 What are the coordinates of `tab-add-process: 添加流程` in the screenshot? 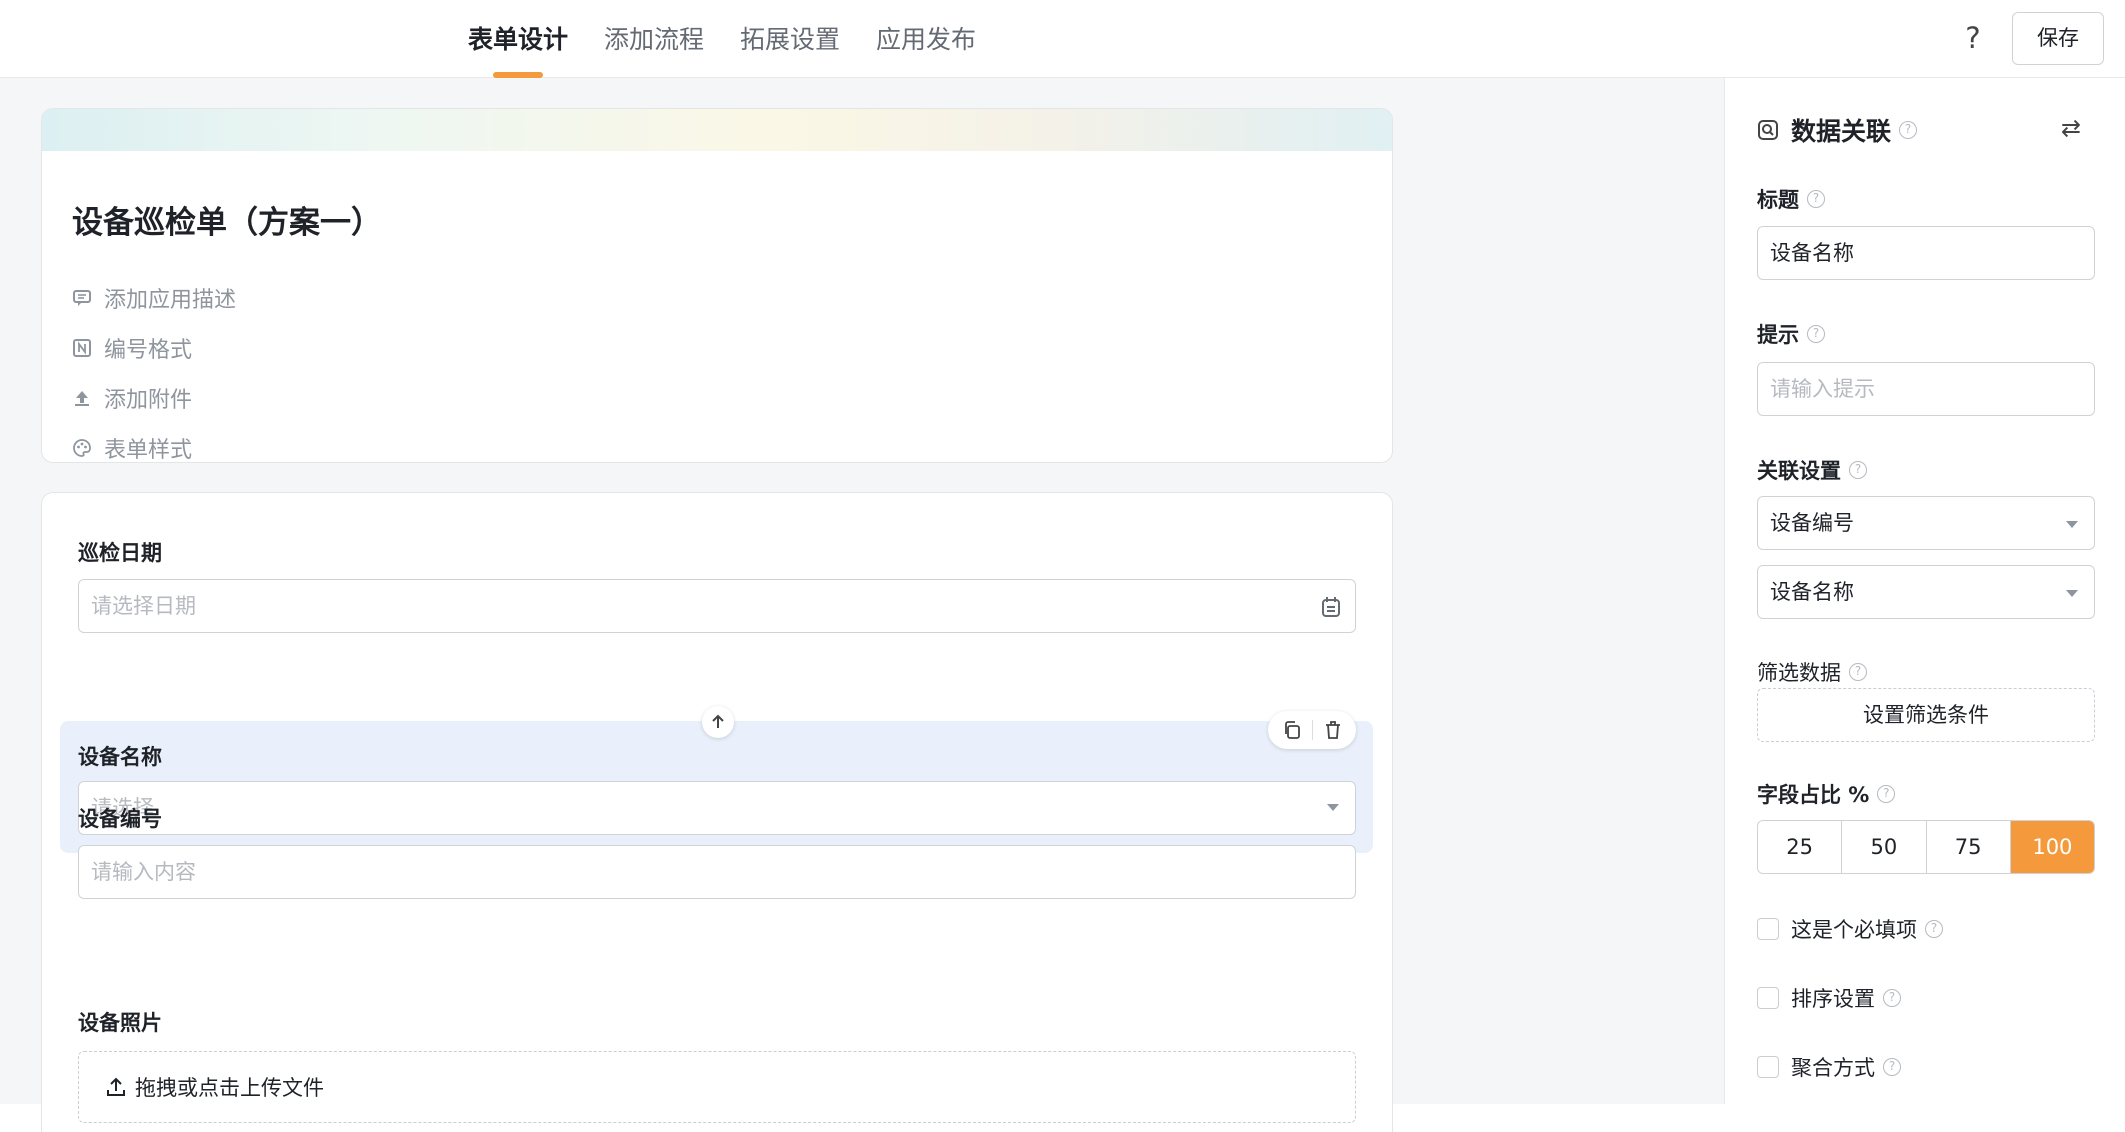 It's located at (654, 39).